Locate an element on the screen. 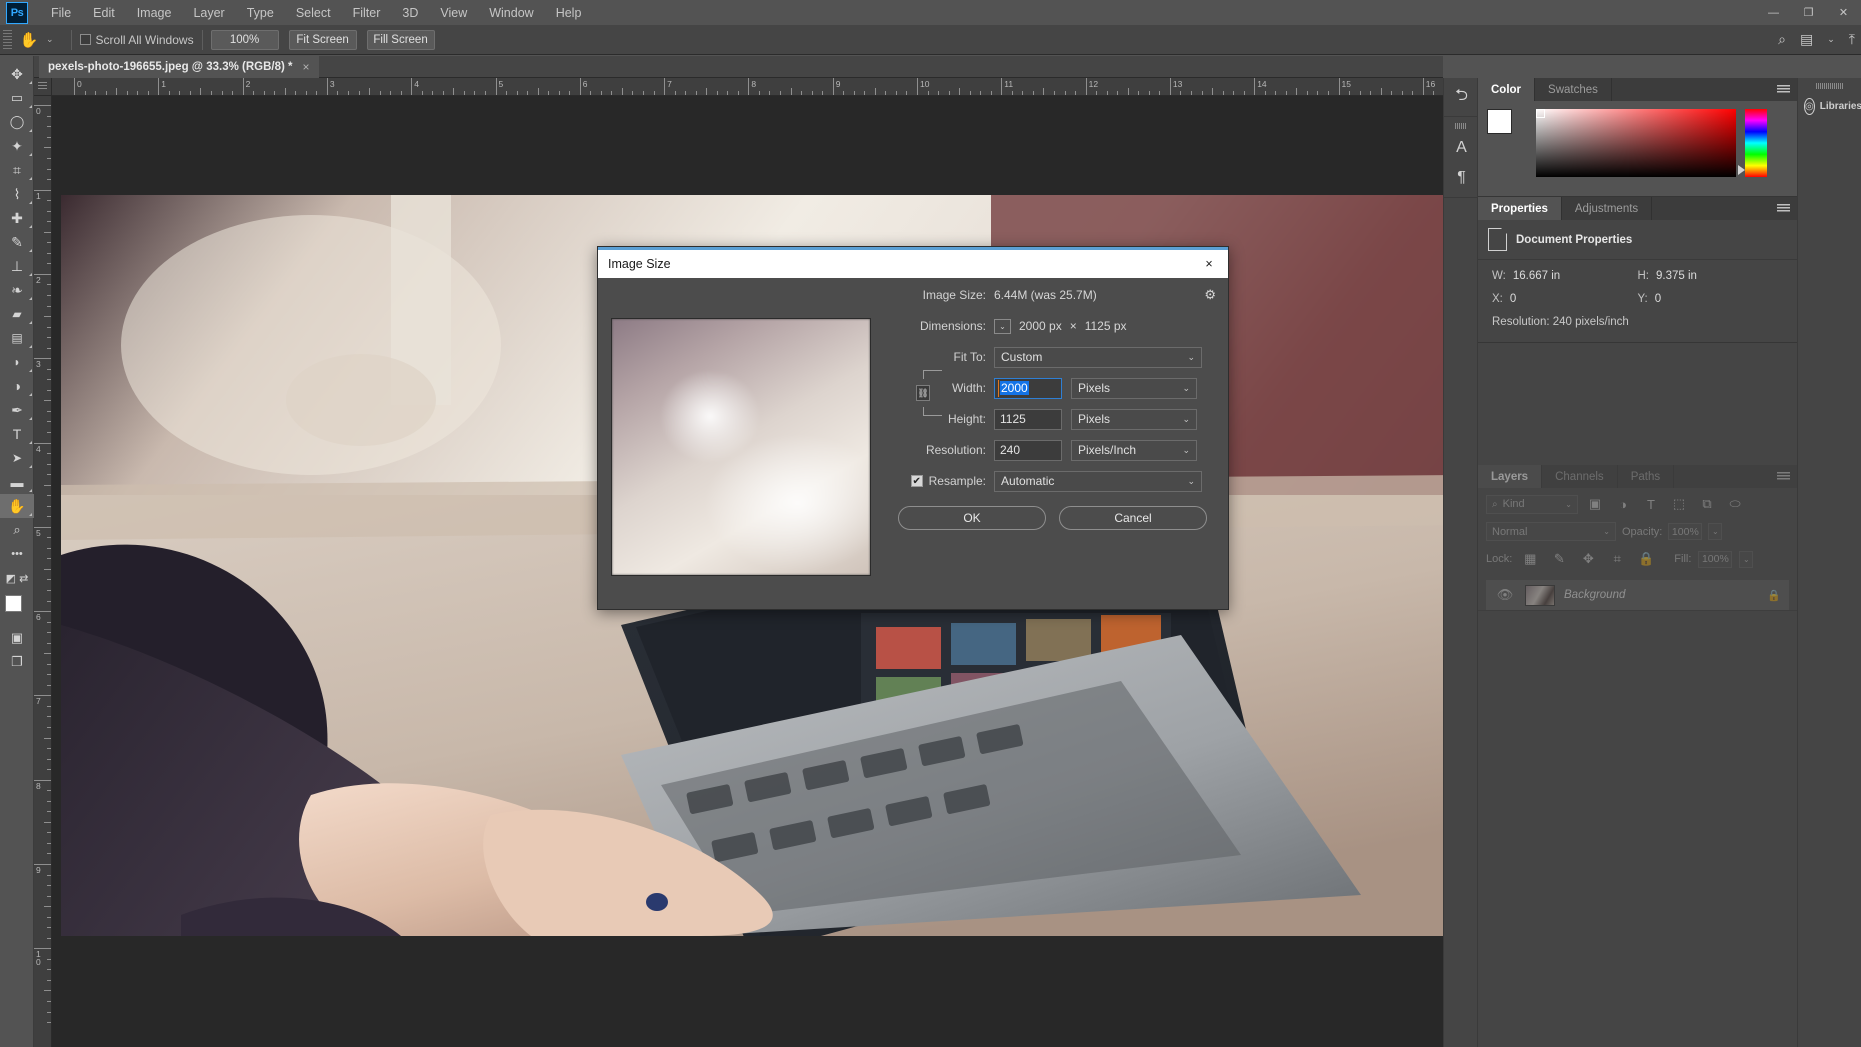 This screenshot has height=1047, width=1861. resolution-unit-select: Pixels/Inch ⌄ is located at coordinates (1134, 450).